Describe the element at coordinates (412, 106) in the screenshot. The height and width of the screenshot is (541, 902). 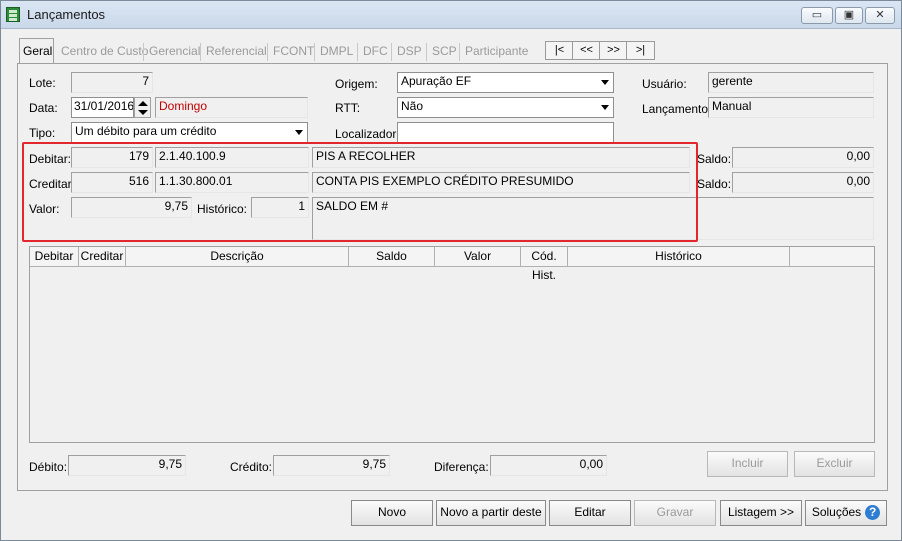
I see `rtt-select-value: Não` at that location.